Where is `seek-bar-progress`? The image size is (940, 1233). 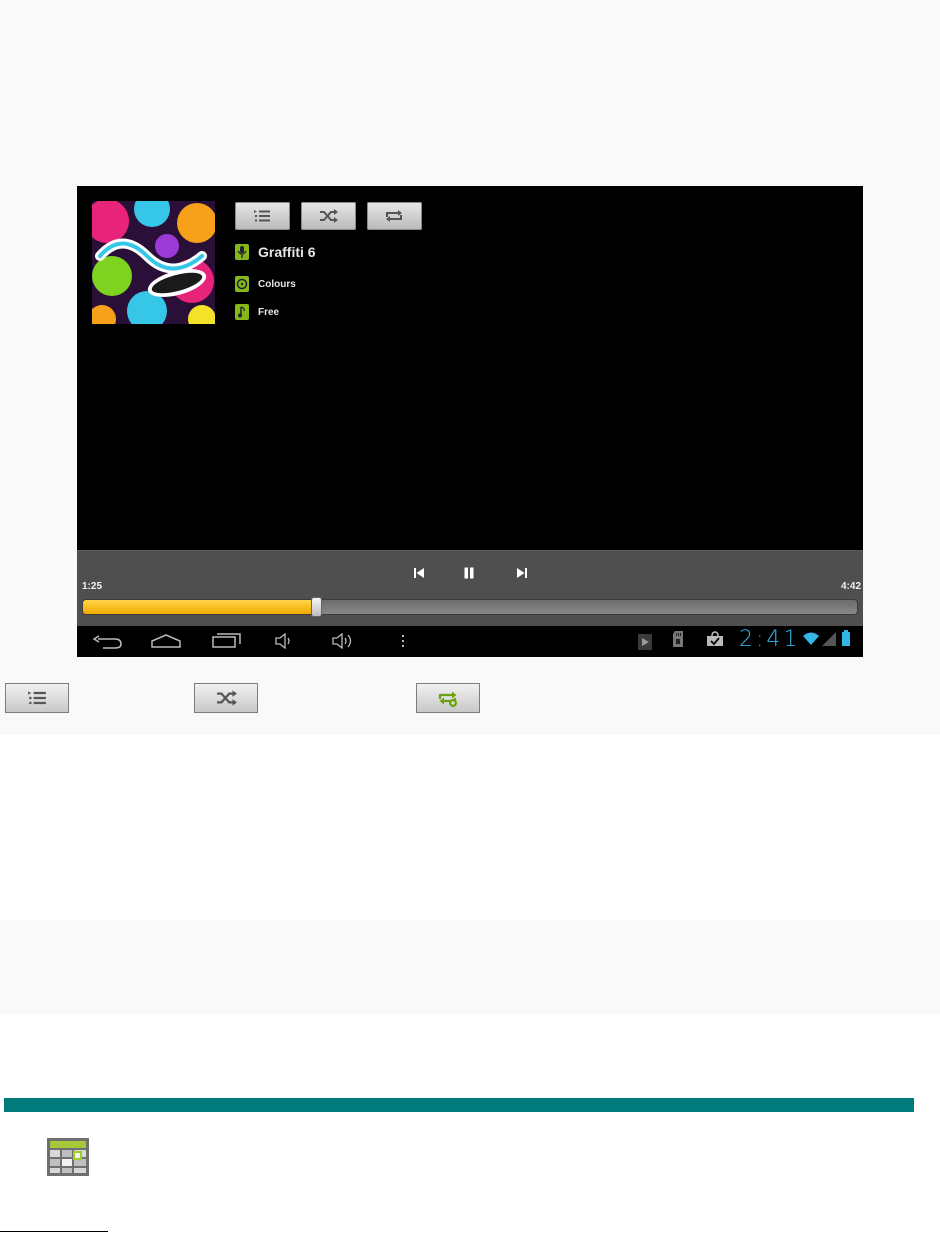 seek-bar-progress is located at coordinates (199, 607).